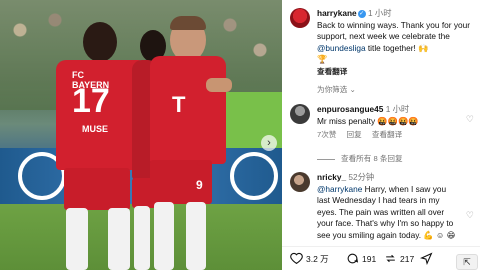 This screenshot has height=270, width=480. I want to click on heart-icon, so click(296, 258).